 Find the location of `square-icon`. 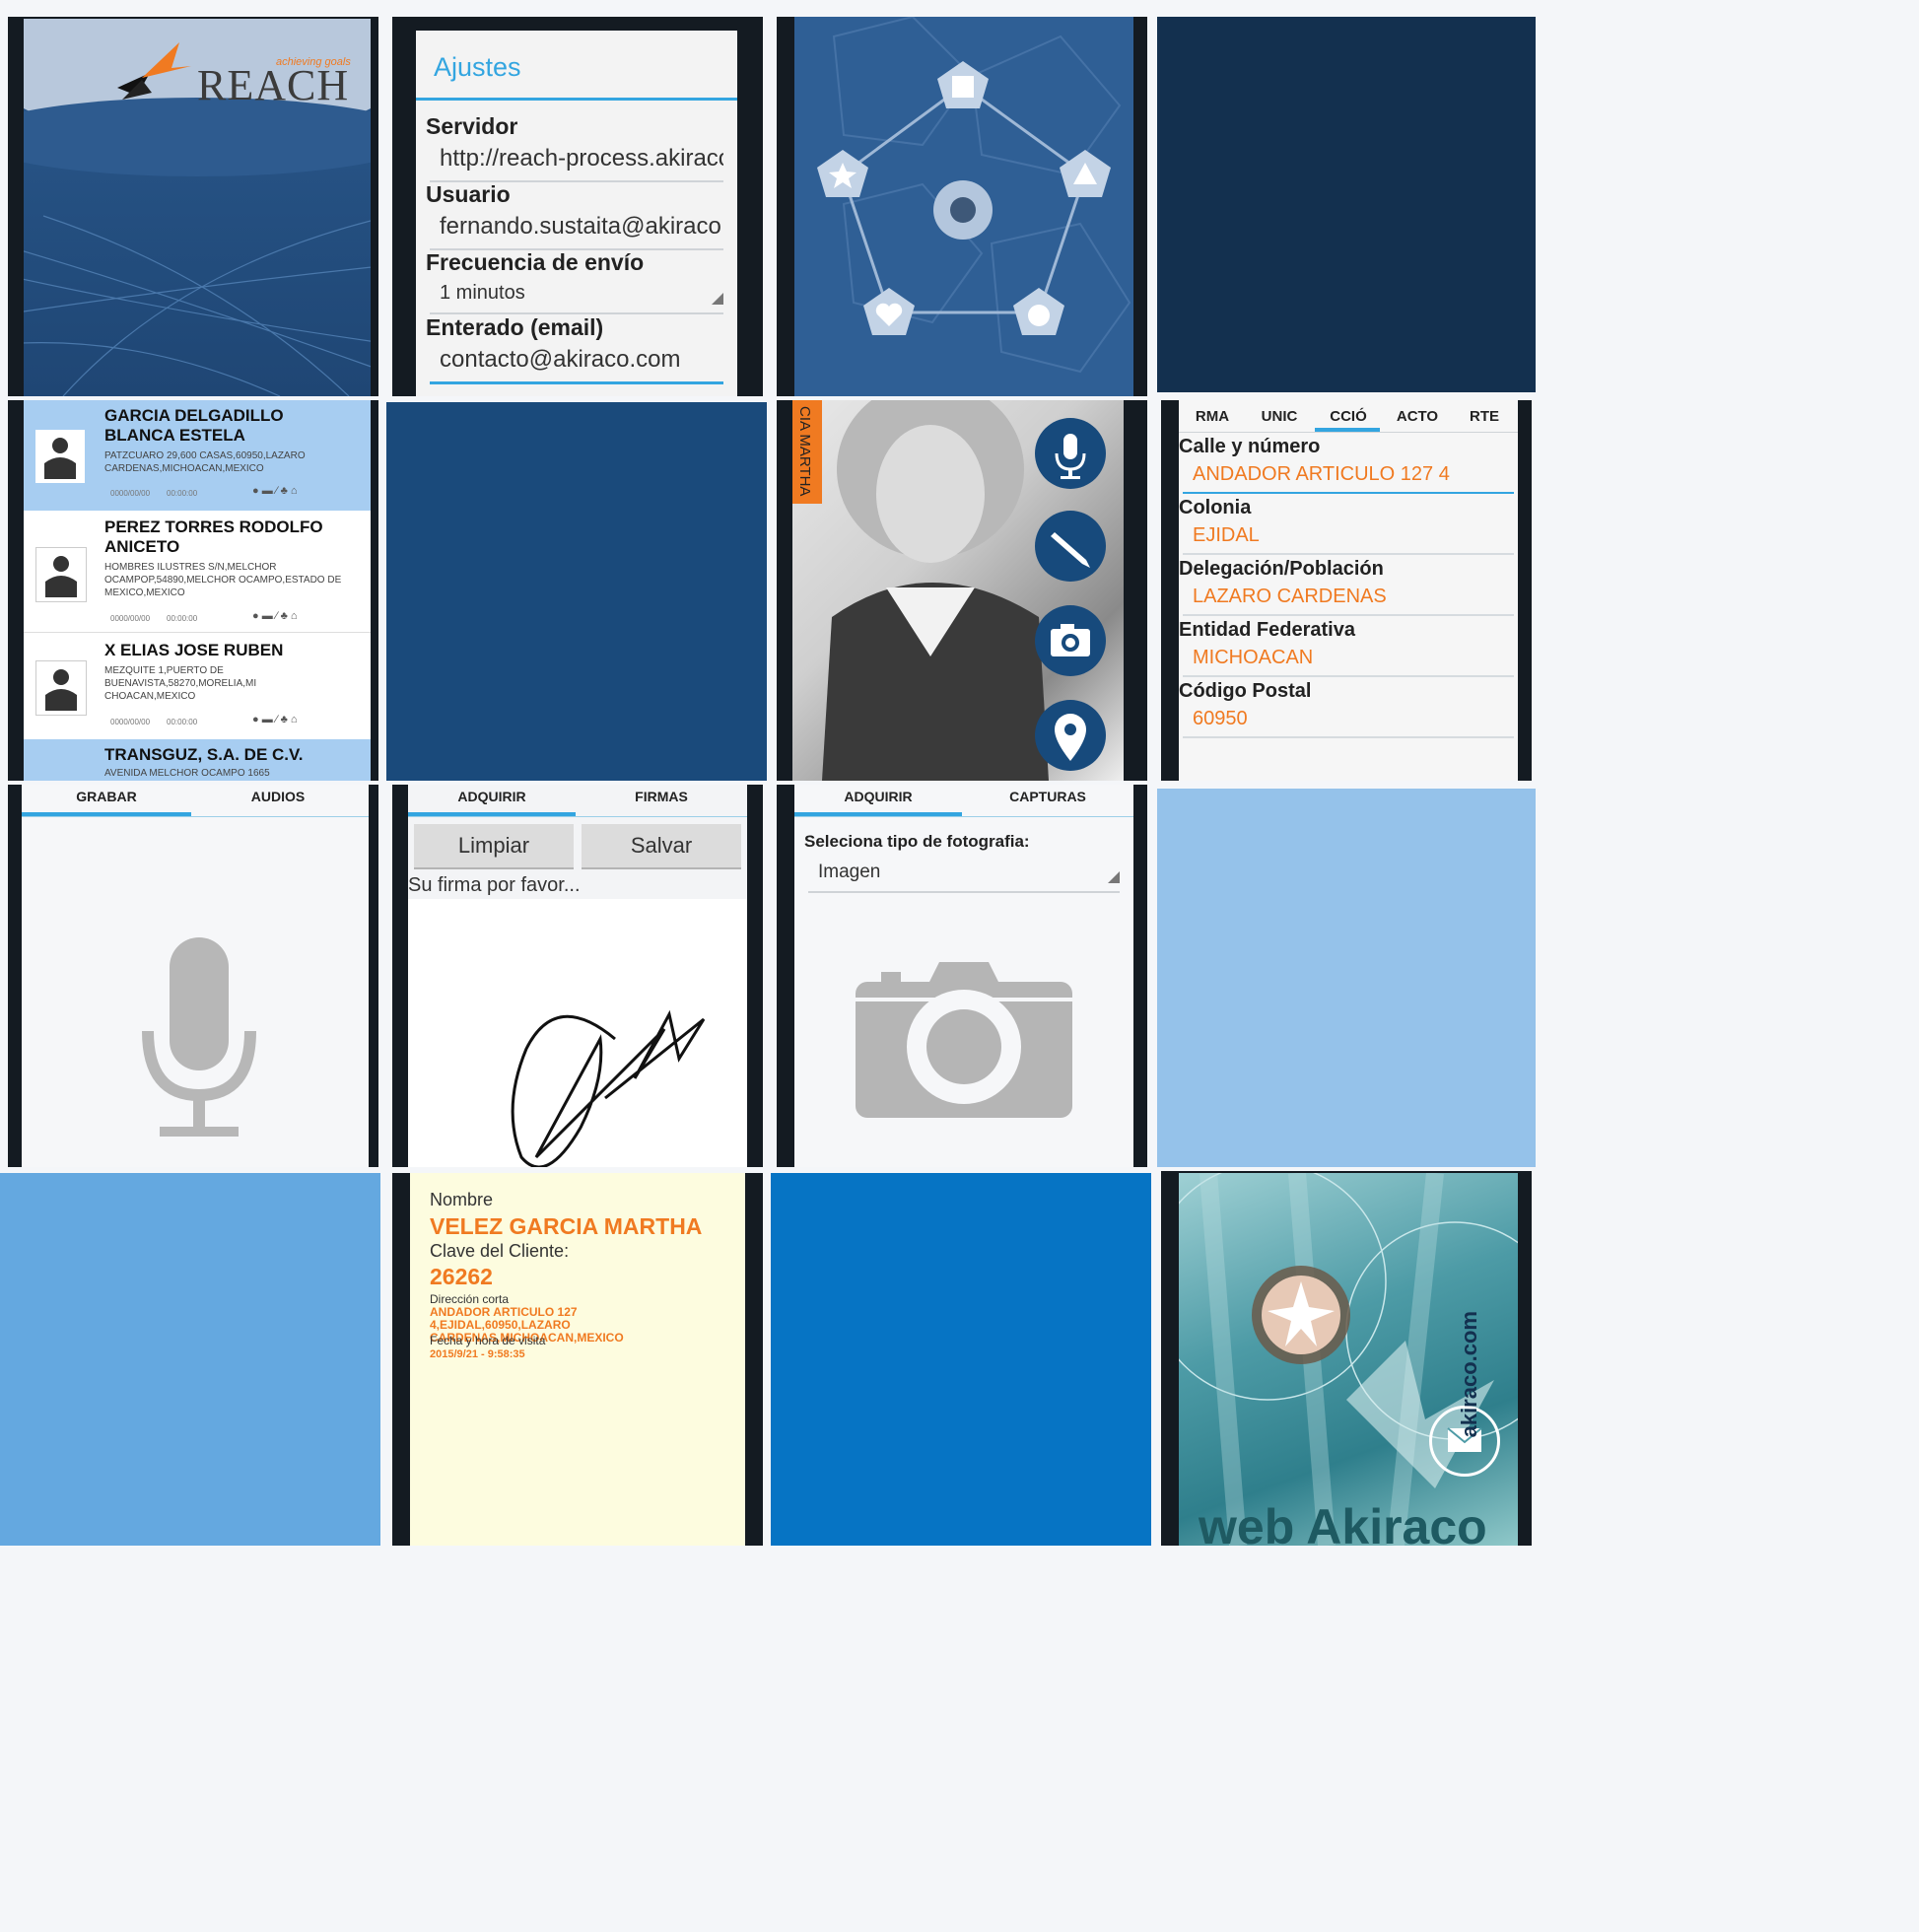

square-icon is located at coordinates (963, 87).